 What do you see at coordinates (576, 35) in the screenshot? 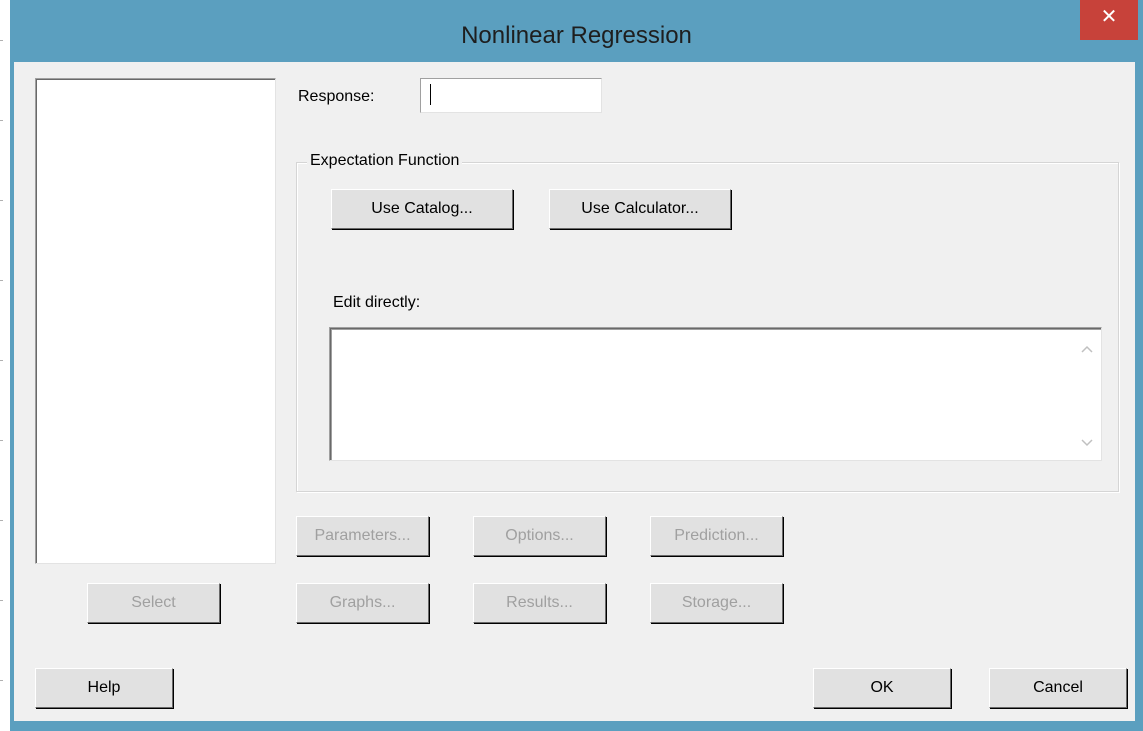
I see `dialog-title: Nonlinear Regression` at bounding box center [576, 35].